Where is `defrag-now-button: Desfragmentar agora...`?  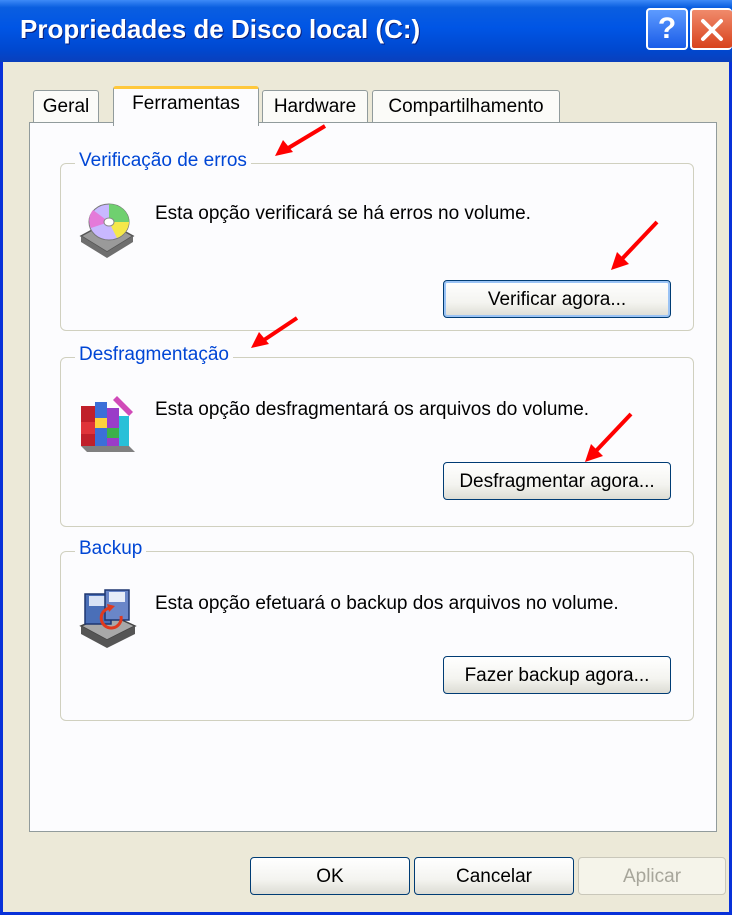
defrag-now-button: Desfragmentar agora... is located at coordinates (557, 481).